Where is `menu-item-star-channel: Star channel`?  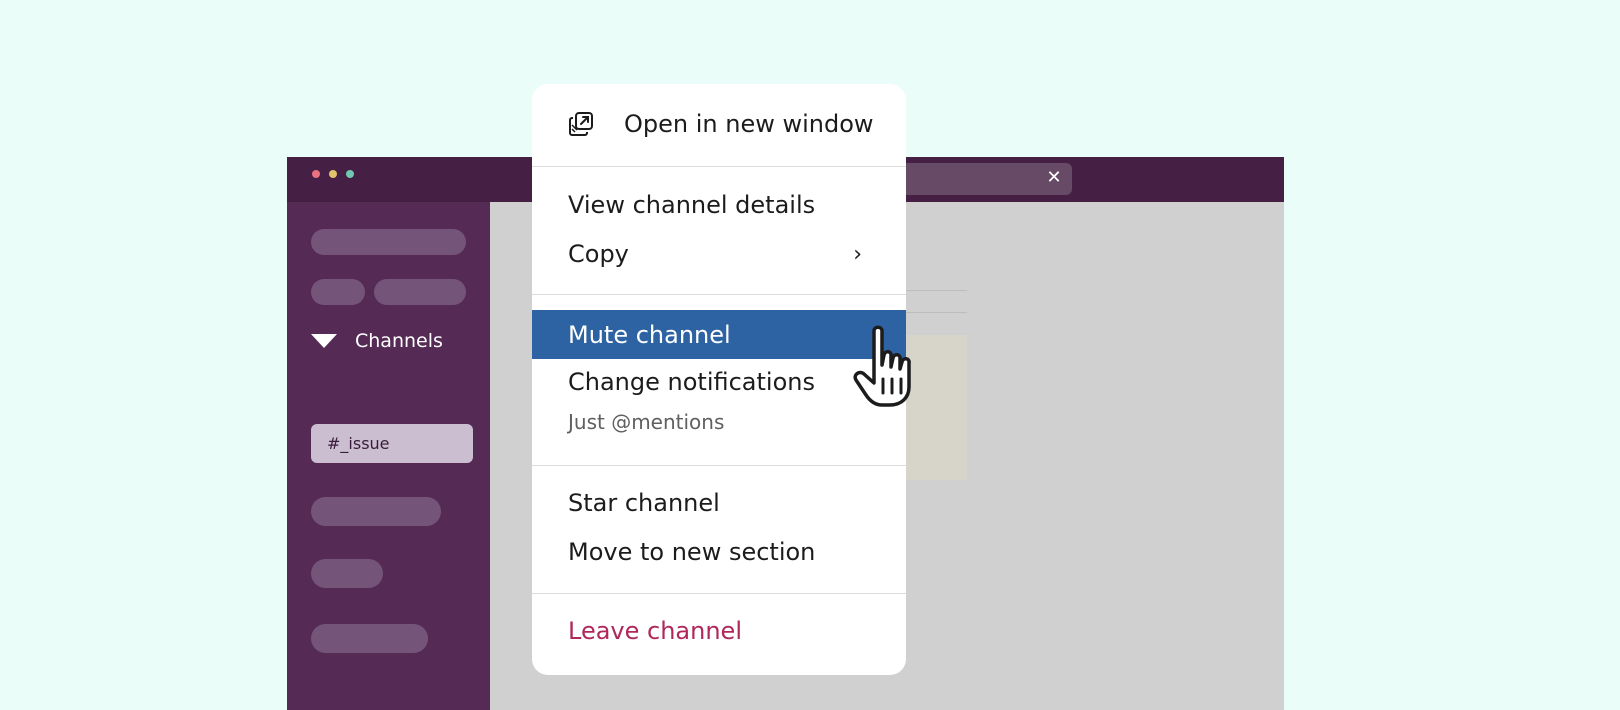
menu-item-star-channel: Star channel is located at coordinates (719, 503).